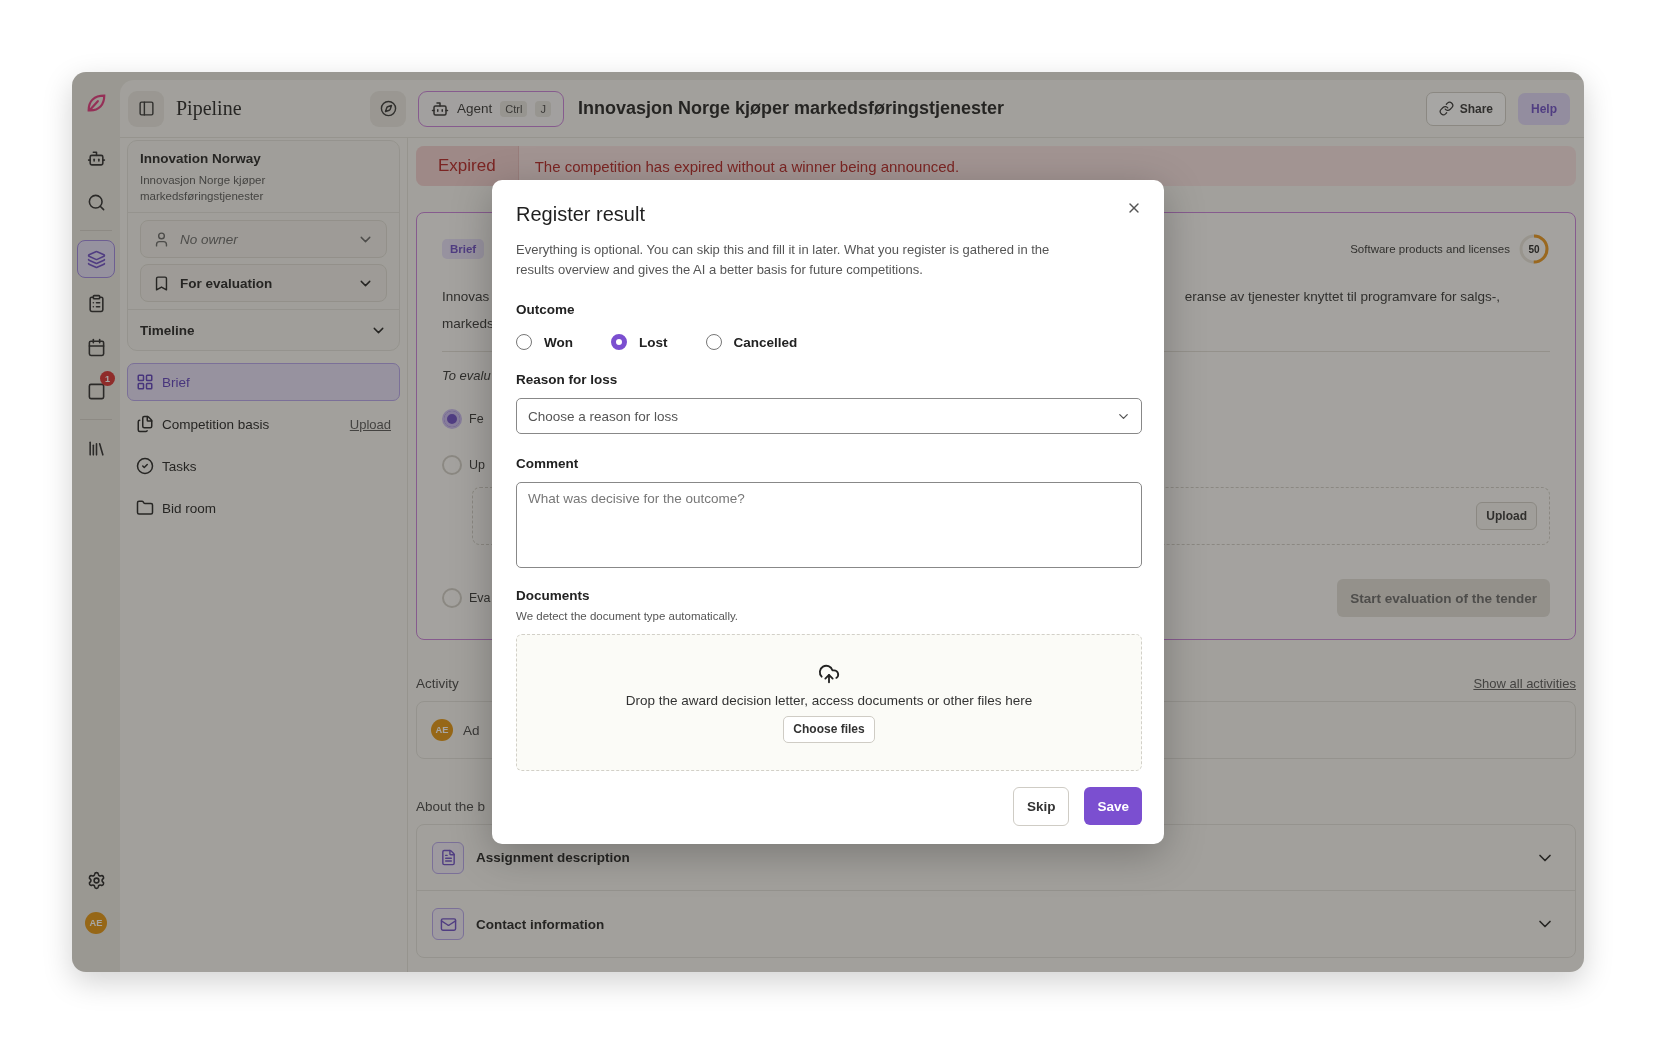 The height and width of the screenshot is (1044, 1656). What do you see at coordinates (829, 729) in the screenshot?
I see `choose-files-button: Choose files` at bounding box center [829, 729].